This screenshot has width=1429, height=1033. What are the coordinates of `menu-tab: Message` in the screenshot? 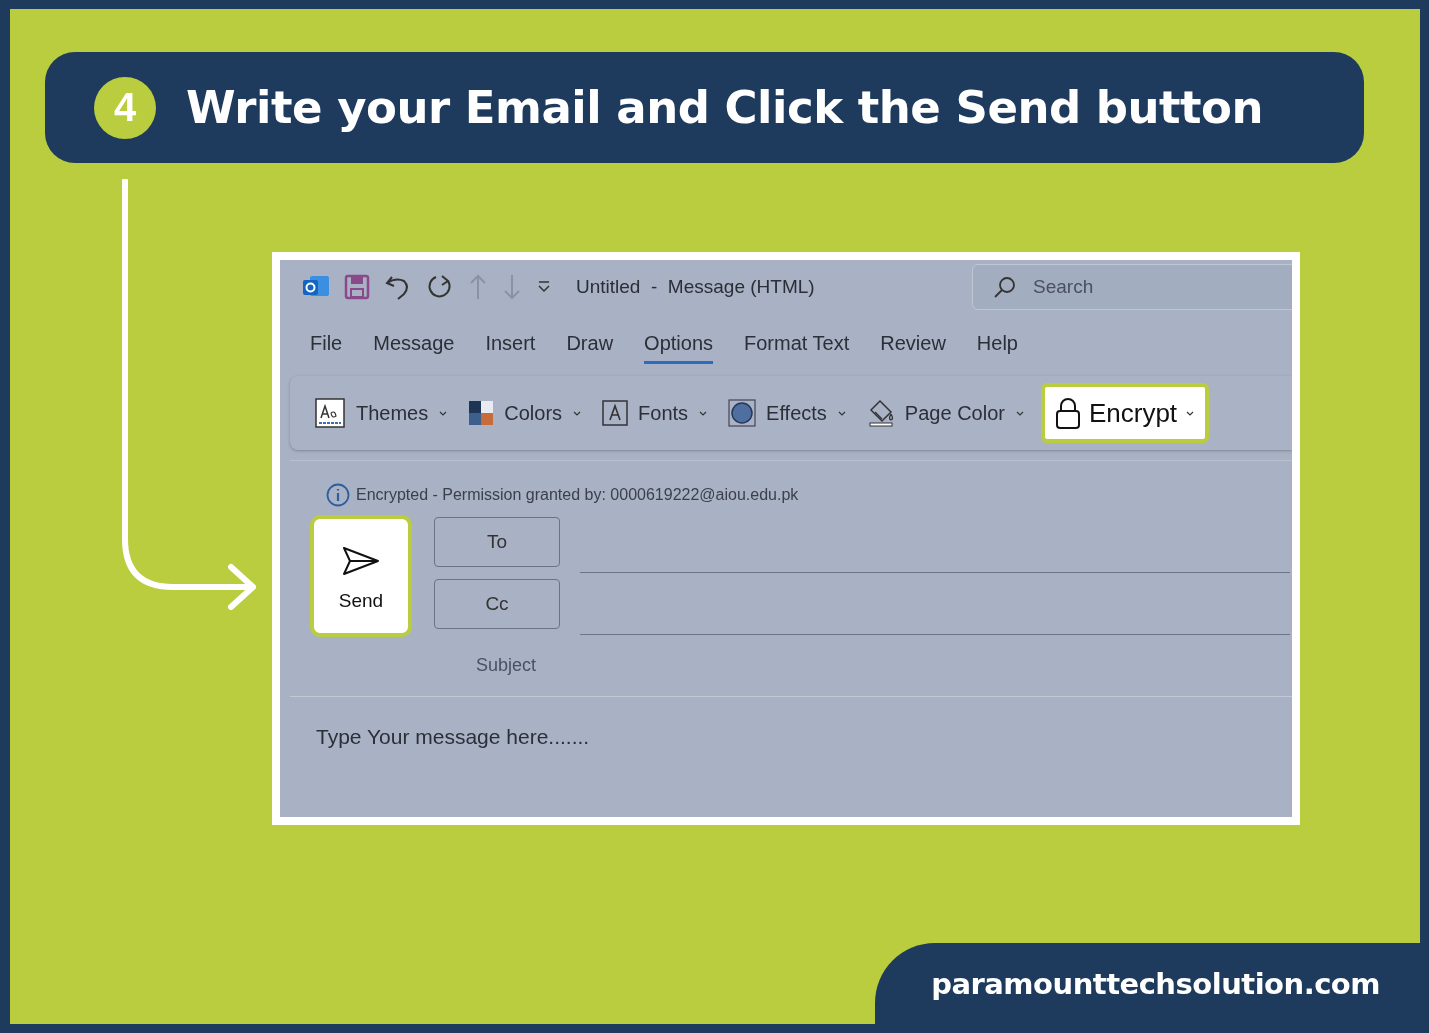 It's located at (414, 344).